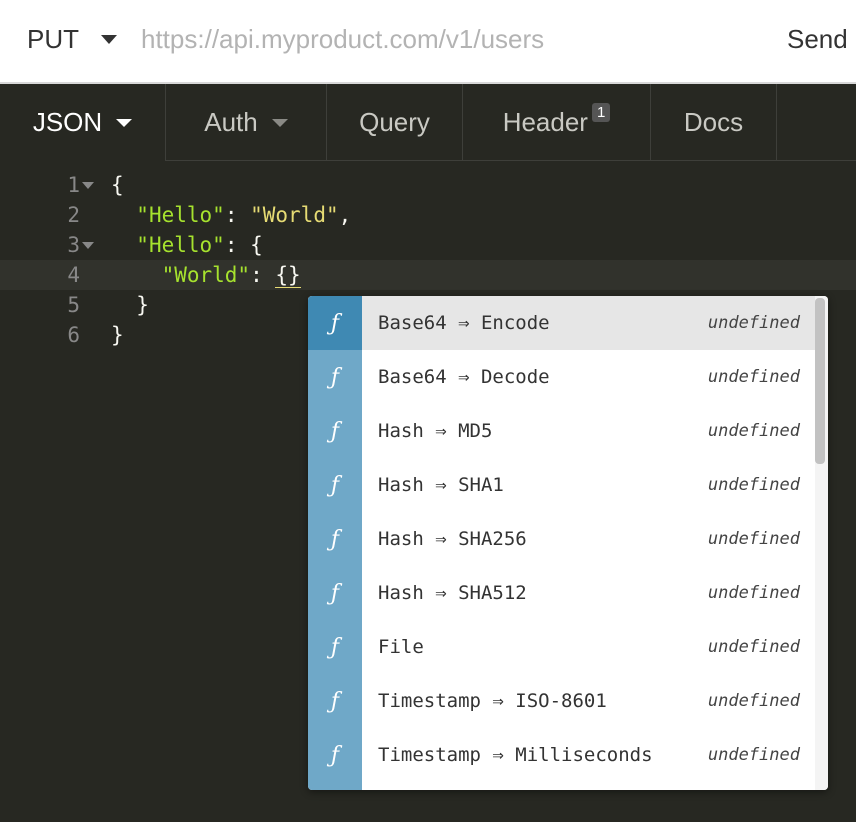  I want to click on tab-header: Header 1, so click(556, 122).